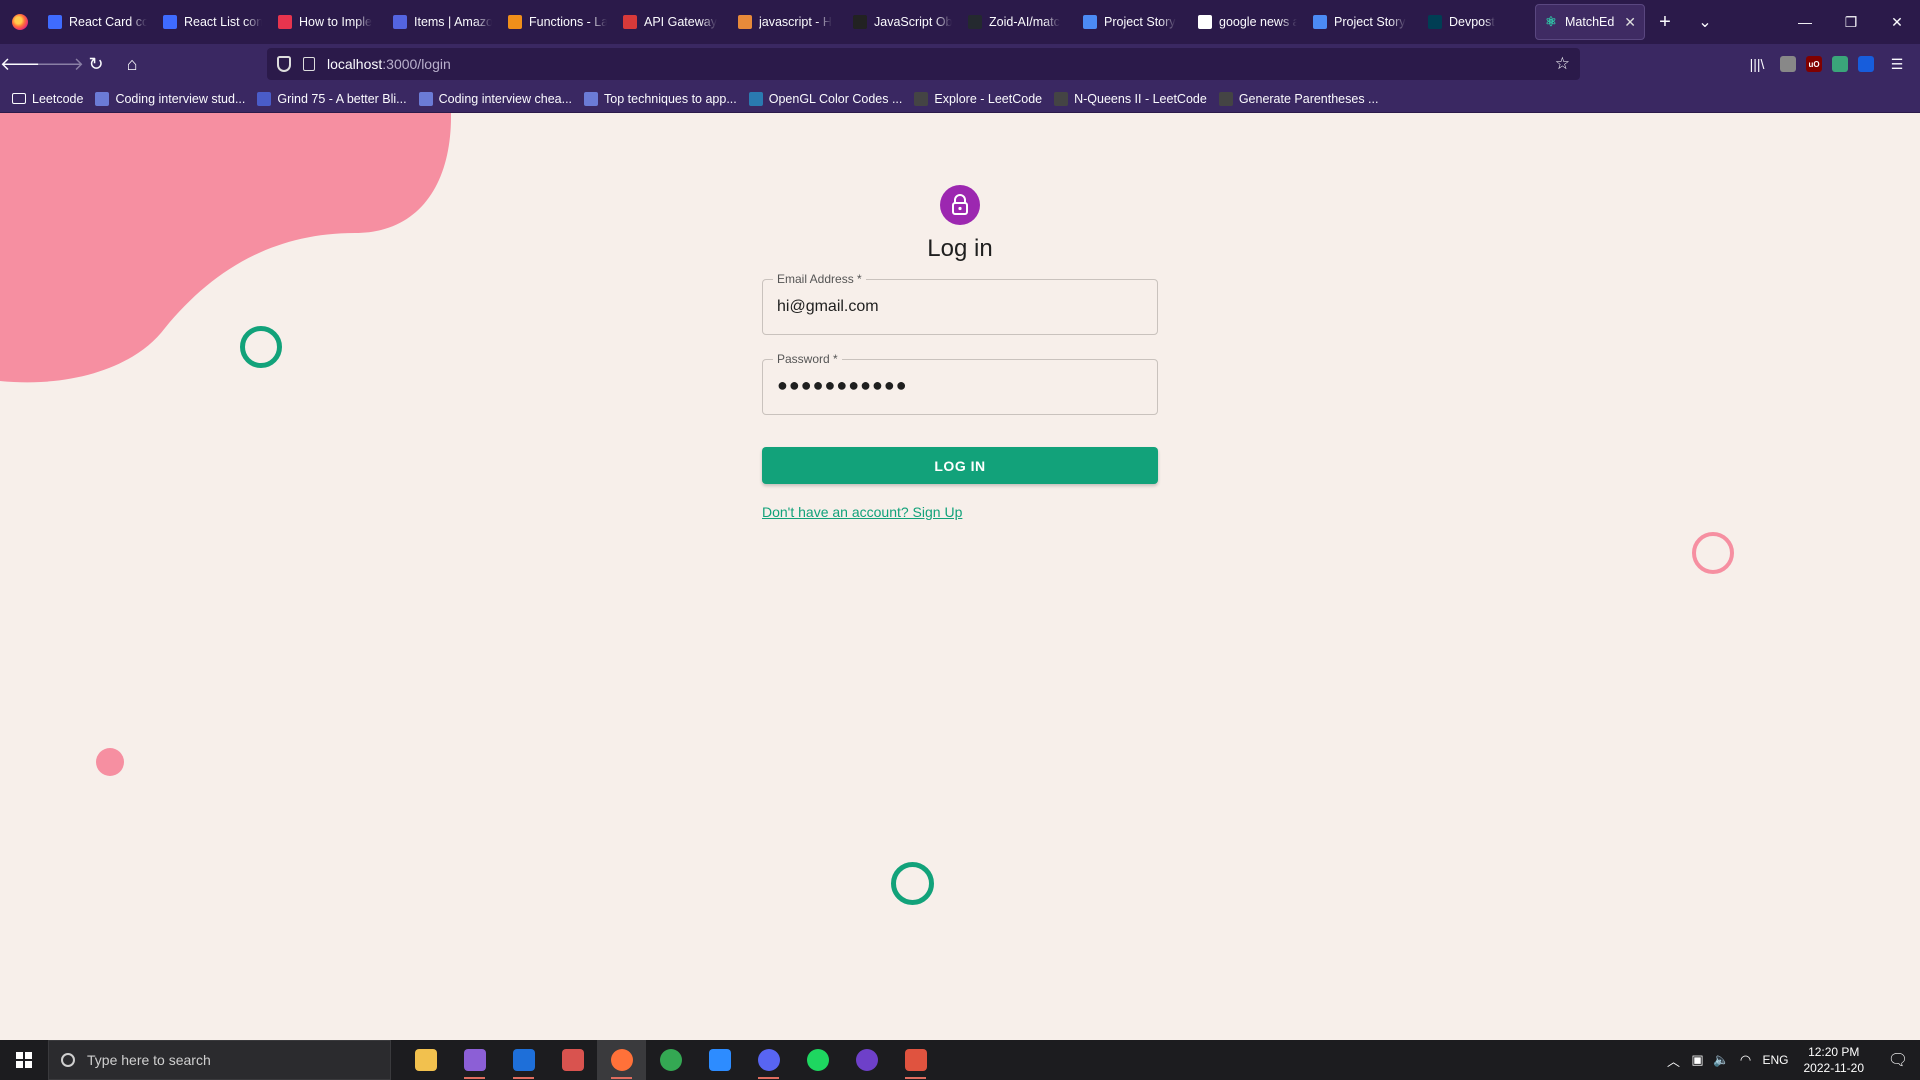 The image size is (1920, 1080). What do you see at coordinates (335, 22) in the screenshot?
I see `tab-title: How to Imple` at bounding box center [335, 22].